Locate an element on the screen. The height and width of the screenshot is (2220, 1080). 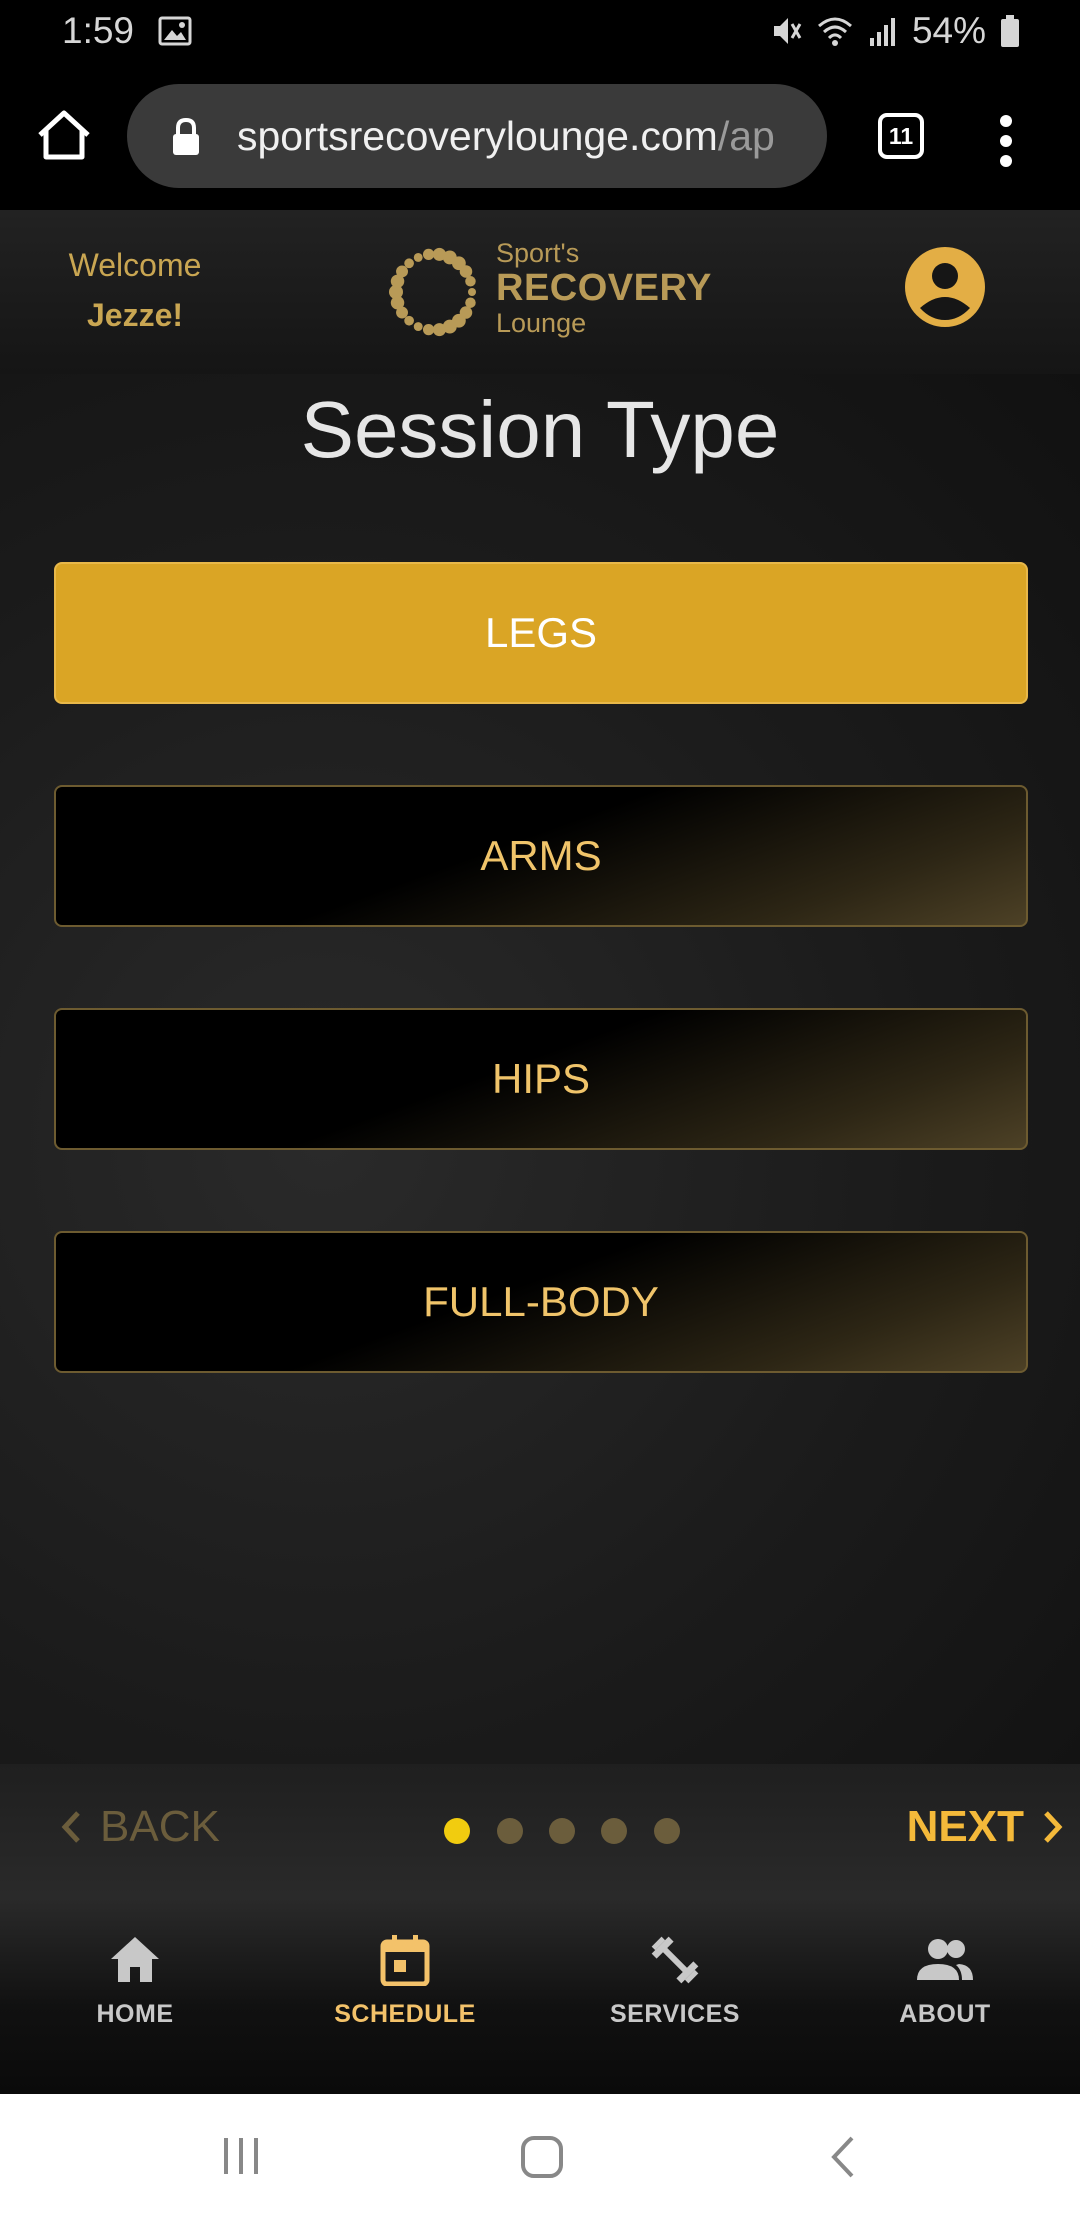
next-label: NEXT is located at coordinates (965, 1826).